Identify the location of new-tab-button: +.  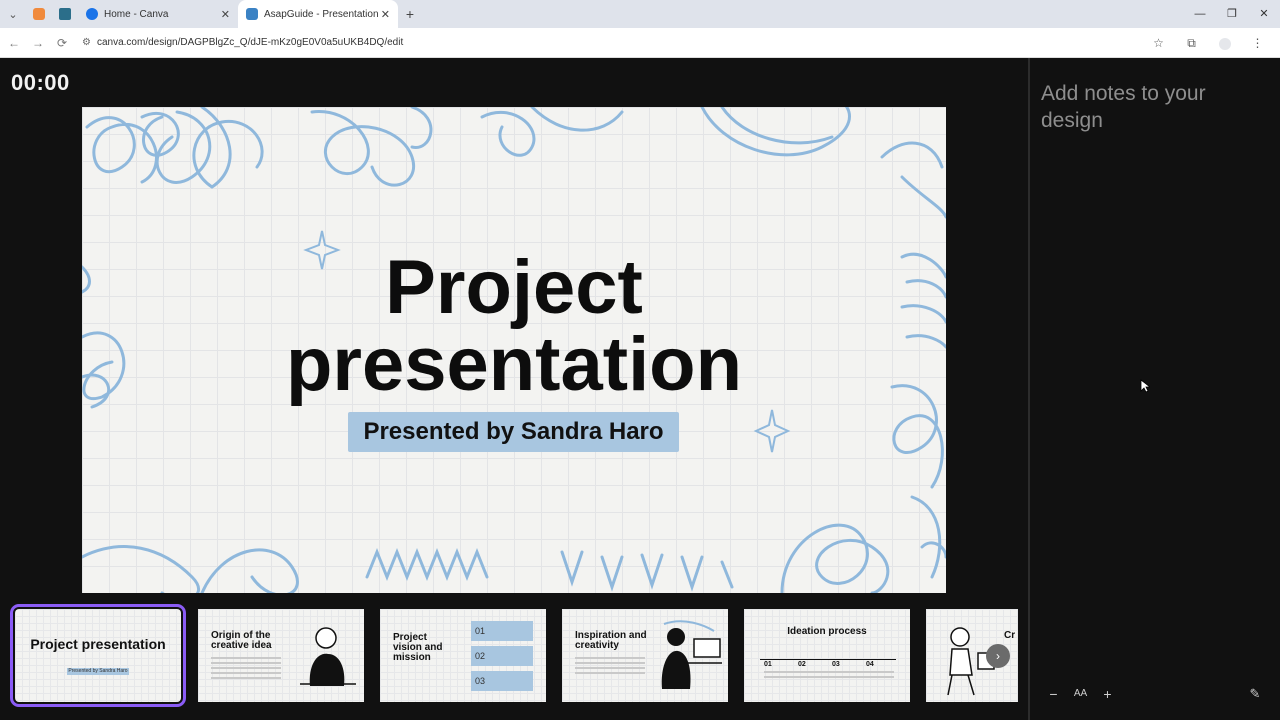
(410, 14).